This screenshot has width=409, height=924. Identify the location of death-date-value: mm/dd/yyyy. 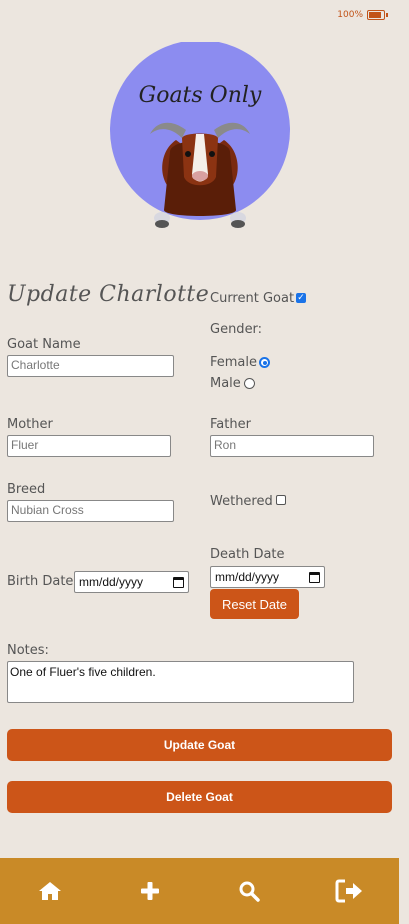
(247, 577).